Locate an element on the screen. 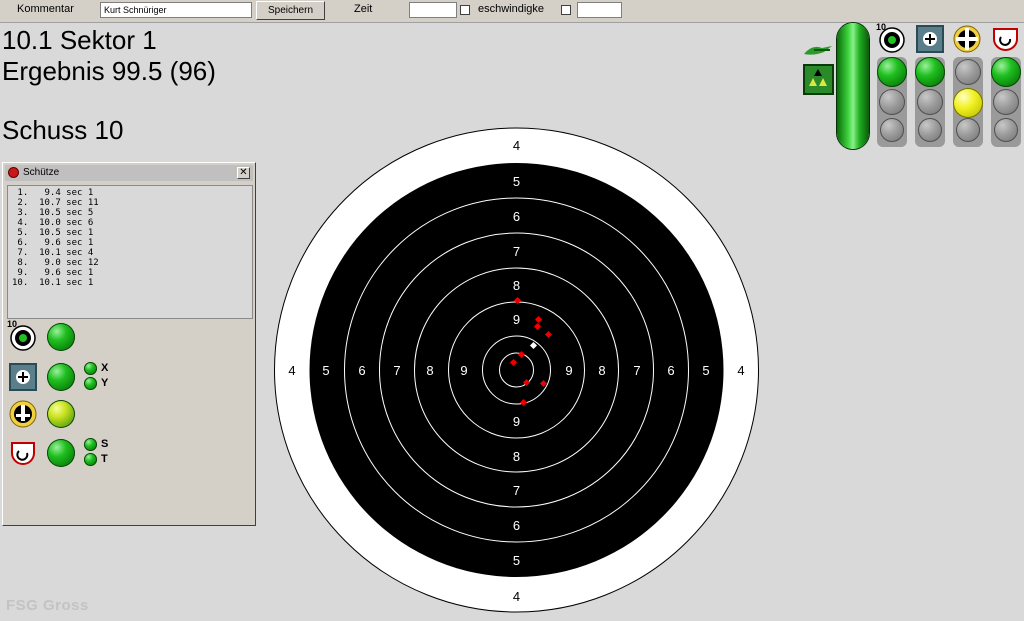 The image size is (1024, 621). shot-row: 2. 10.7 sec 11 is located at coordinates (55, 203).